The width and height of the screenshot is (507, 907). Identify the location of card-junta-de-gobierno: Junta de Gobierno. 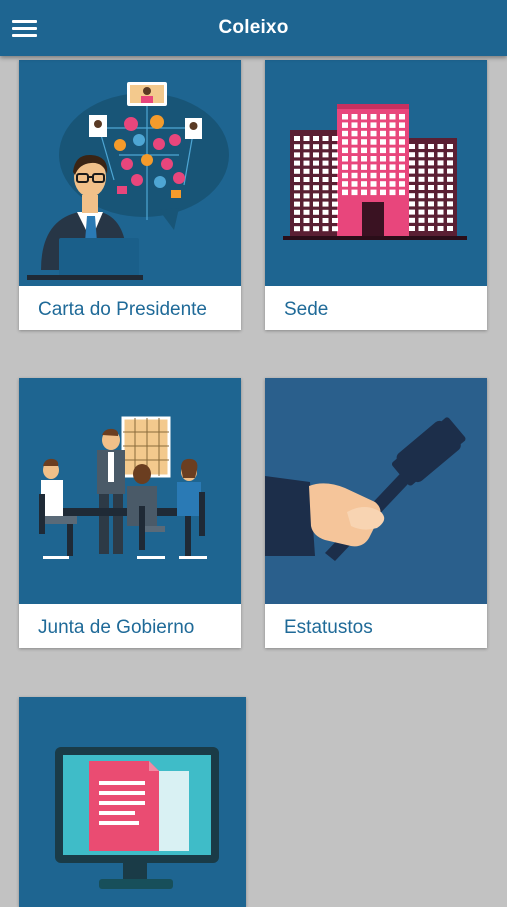
(130, 513).